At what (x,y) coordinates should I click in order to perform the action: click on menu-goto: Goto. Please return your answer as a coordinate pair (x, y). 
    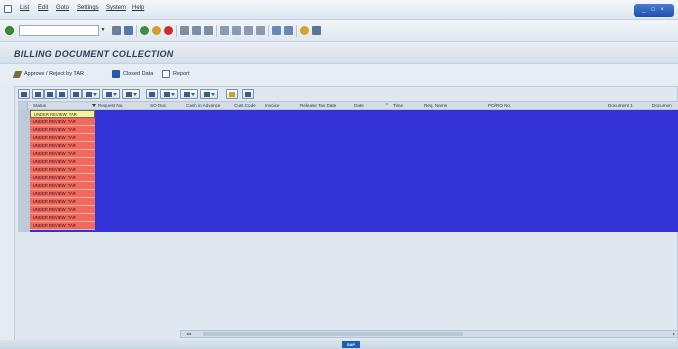
    Looking at the image, I should click on (62, 8).